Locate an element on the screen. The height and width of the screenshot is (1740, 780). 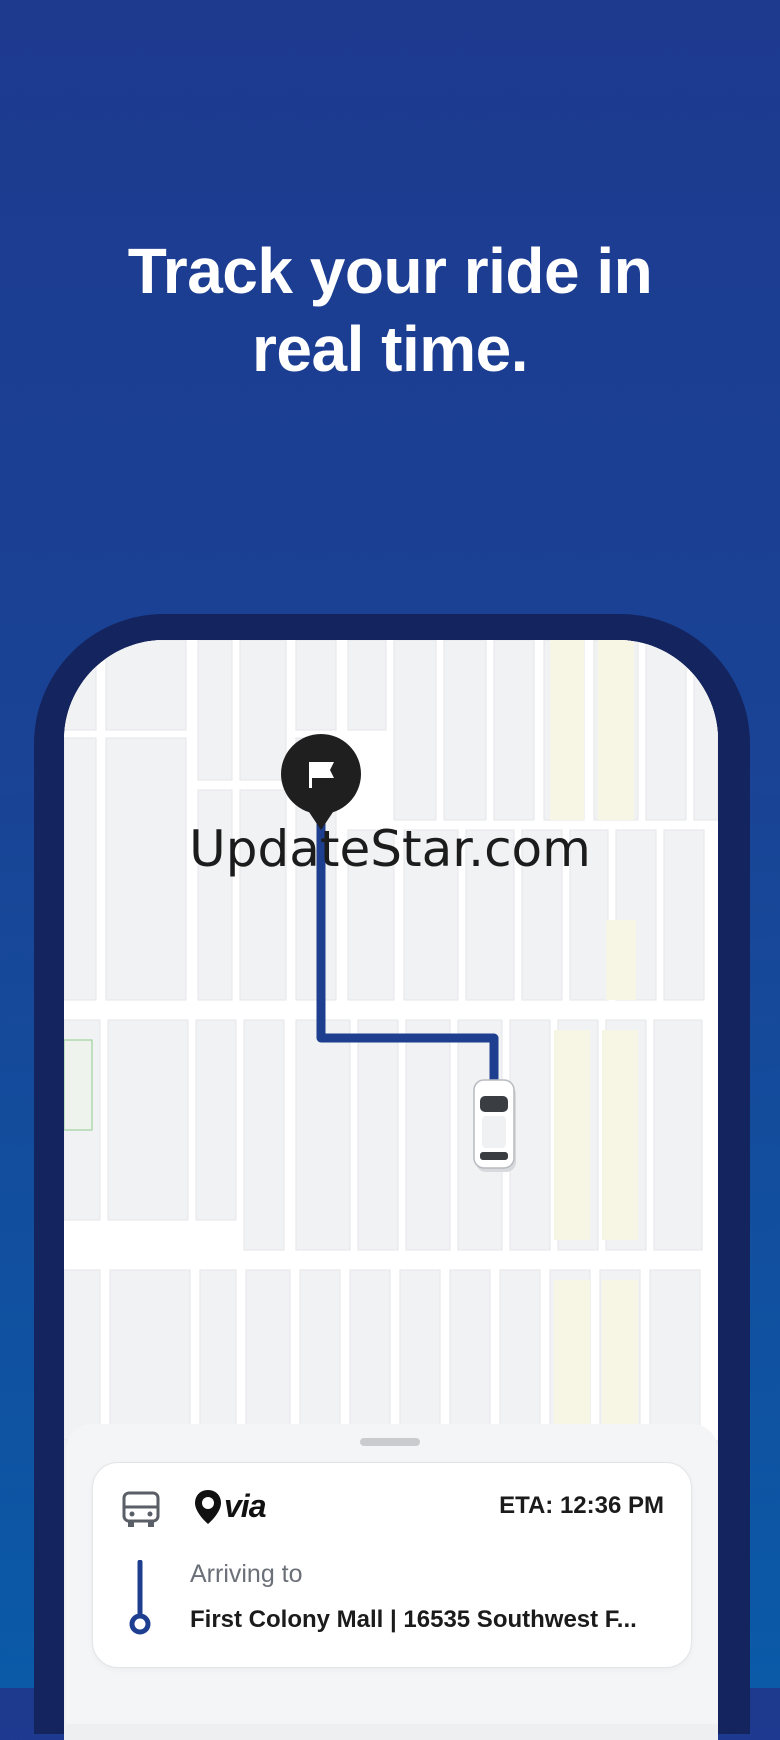
sheet-drag-handle is located at coordinates (390, 1442).